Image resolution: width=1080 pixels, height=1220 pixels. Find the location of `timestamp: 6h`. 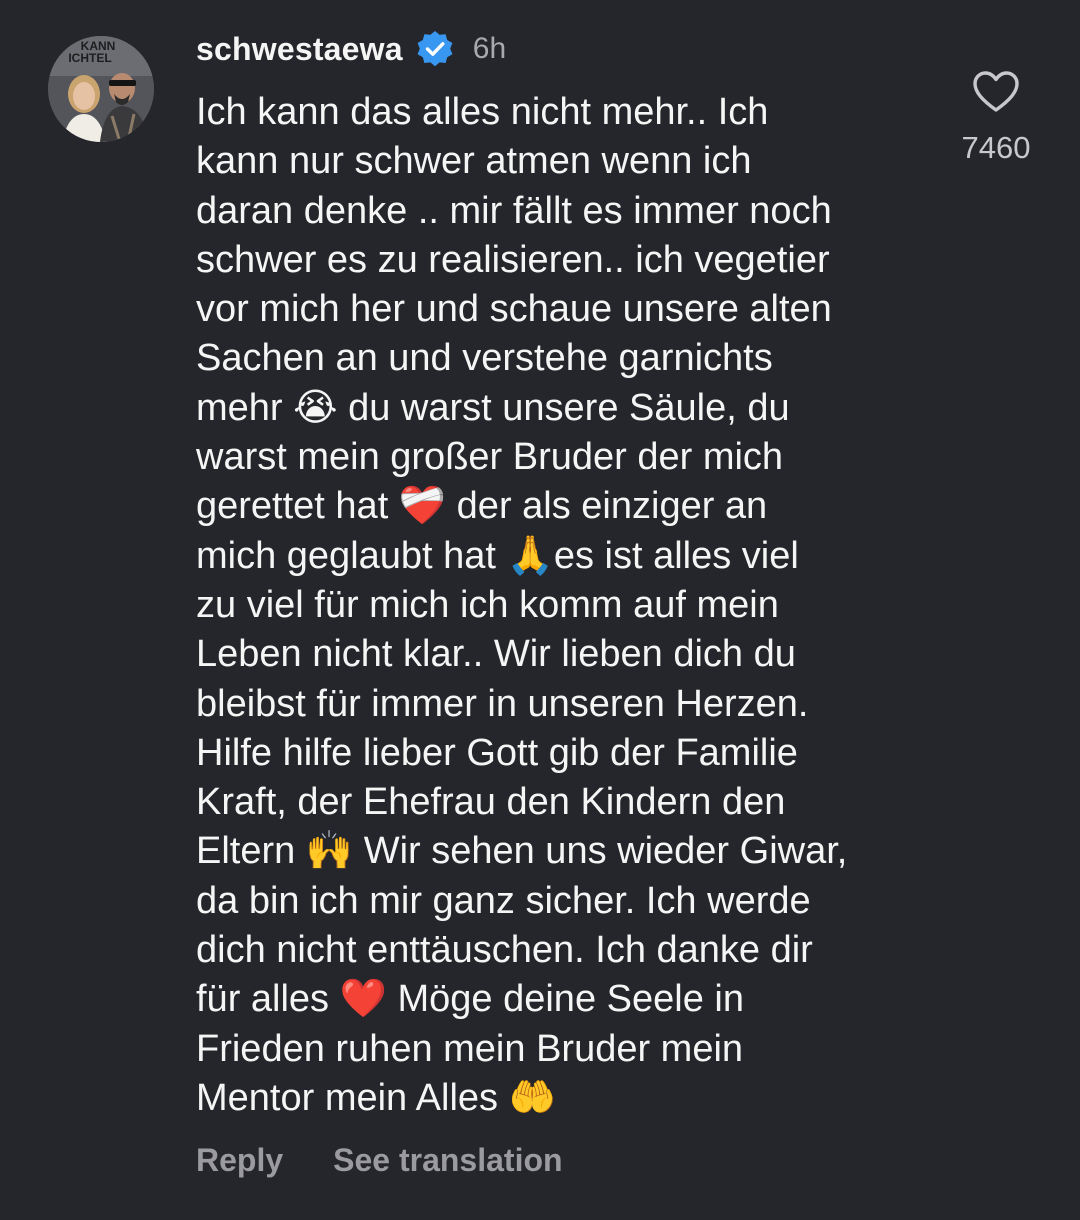

timestamp: 6h is located at coordinates (489, 48).